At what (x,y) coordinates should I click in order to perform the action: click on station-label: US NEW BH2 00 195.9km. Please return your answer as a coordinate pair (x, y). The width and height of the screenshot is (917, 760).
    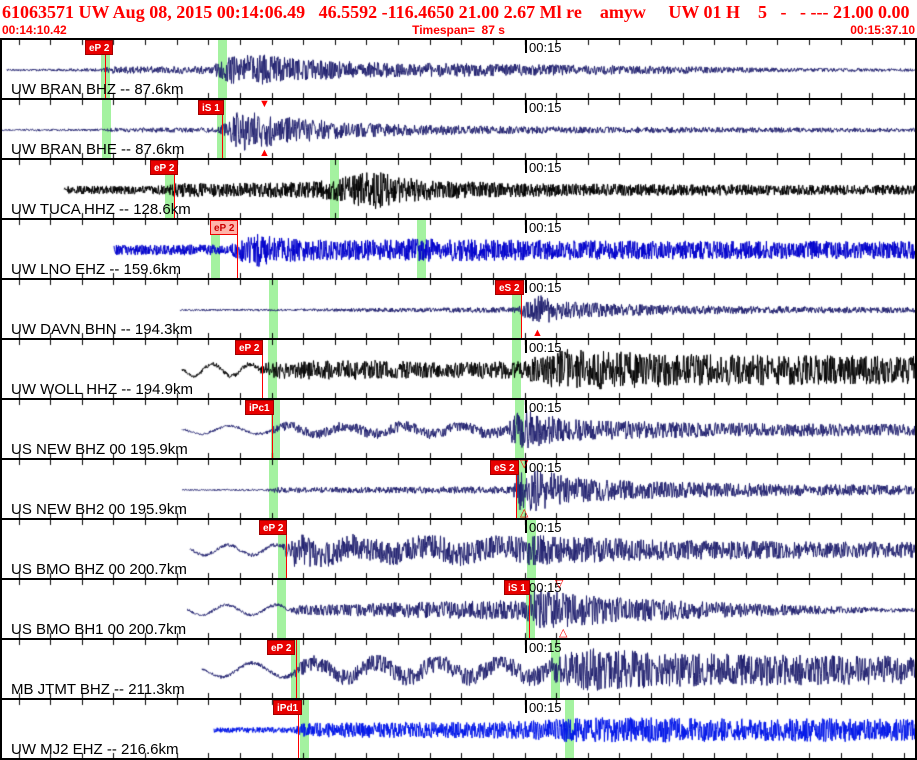
    Looking at the image, I should click on (99, 509).